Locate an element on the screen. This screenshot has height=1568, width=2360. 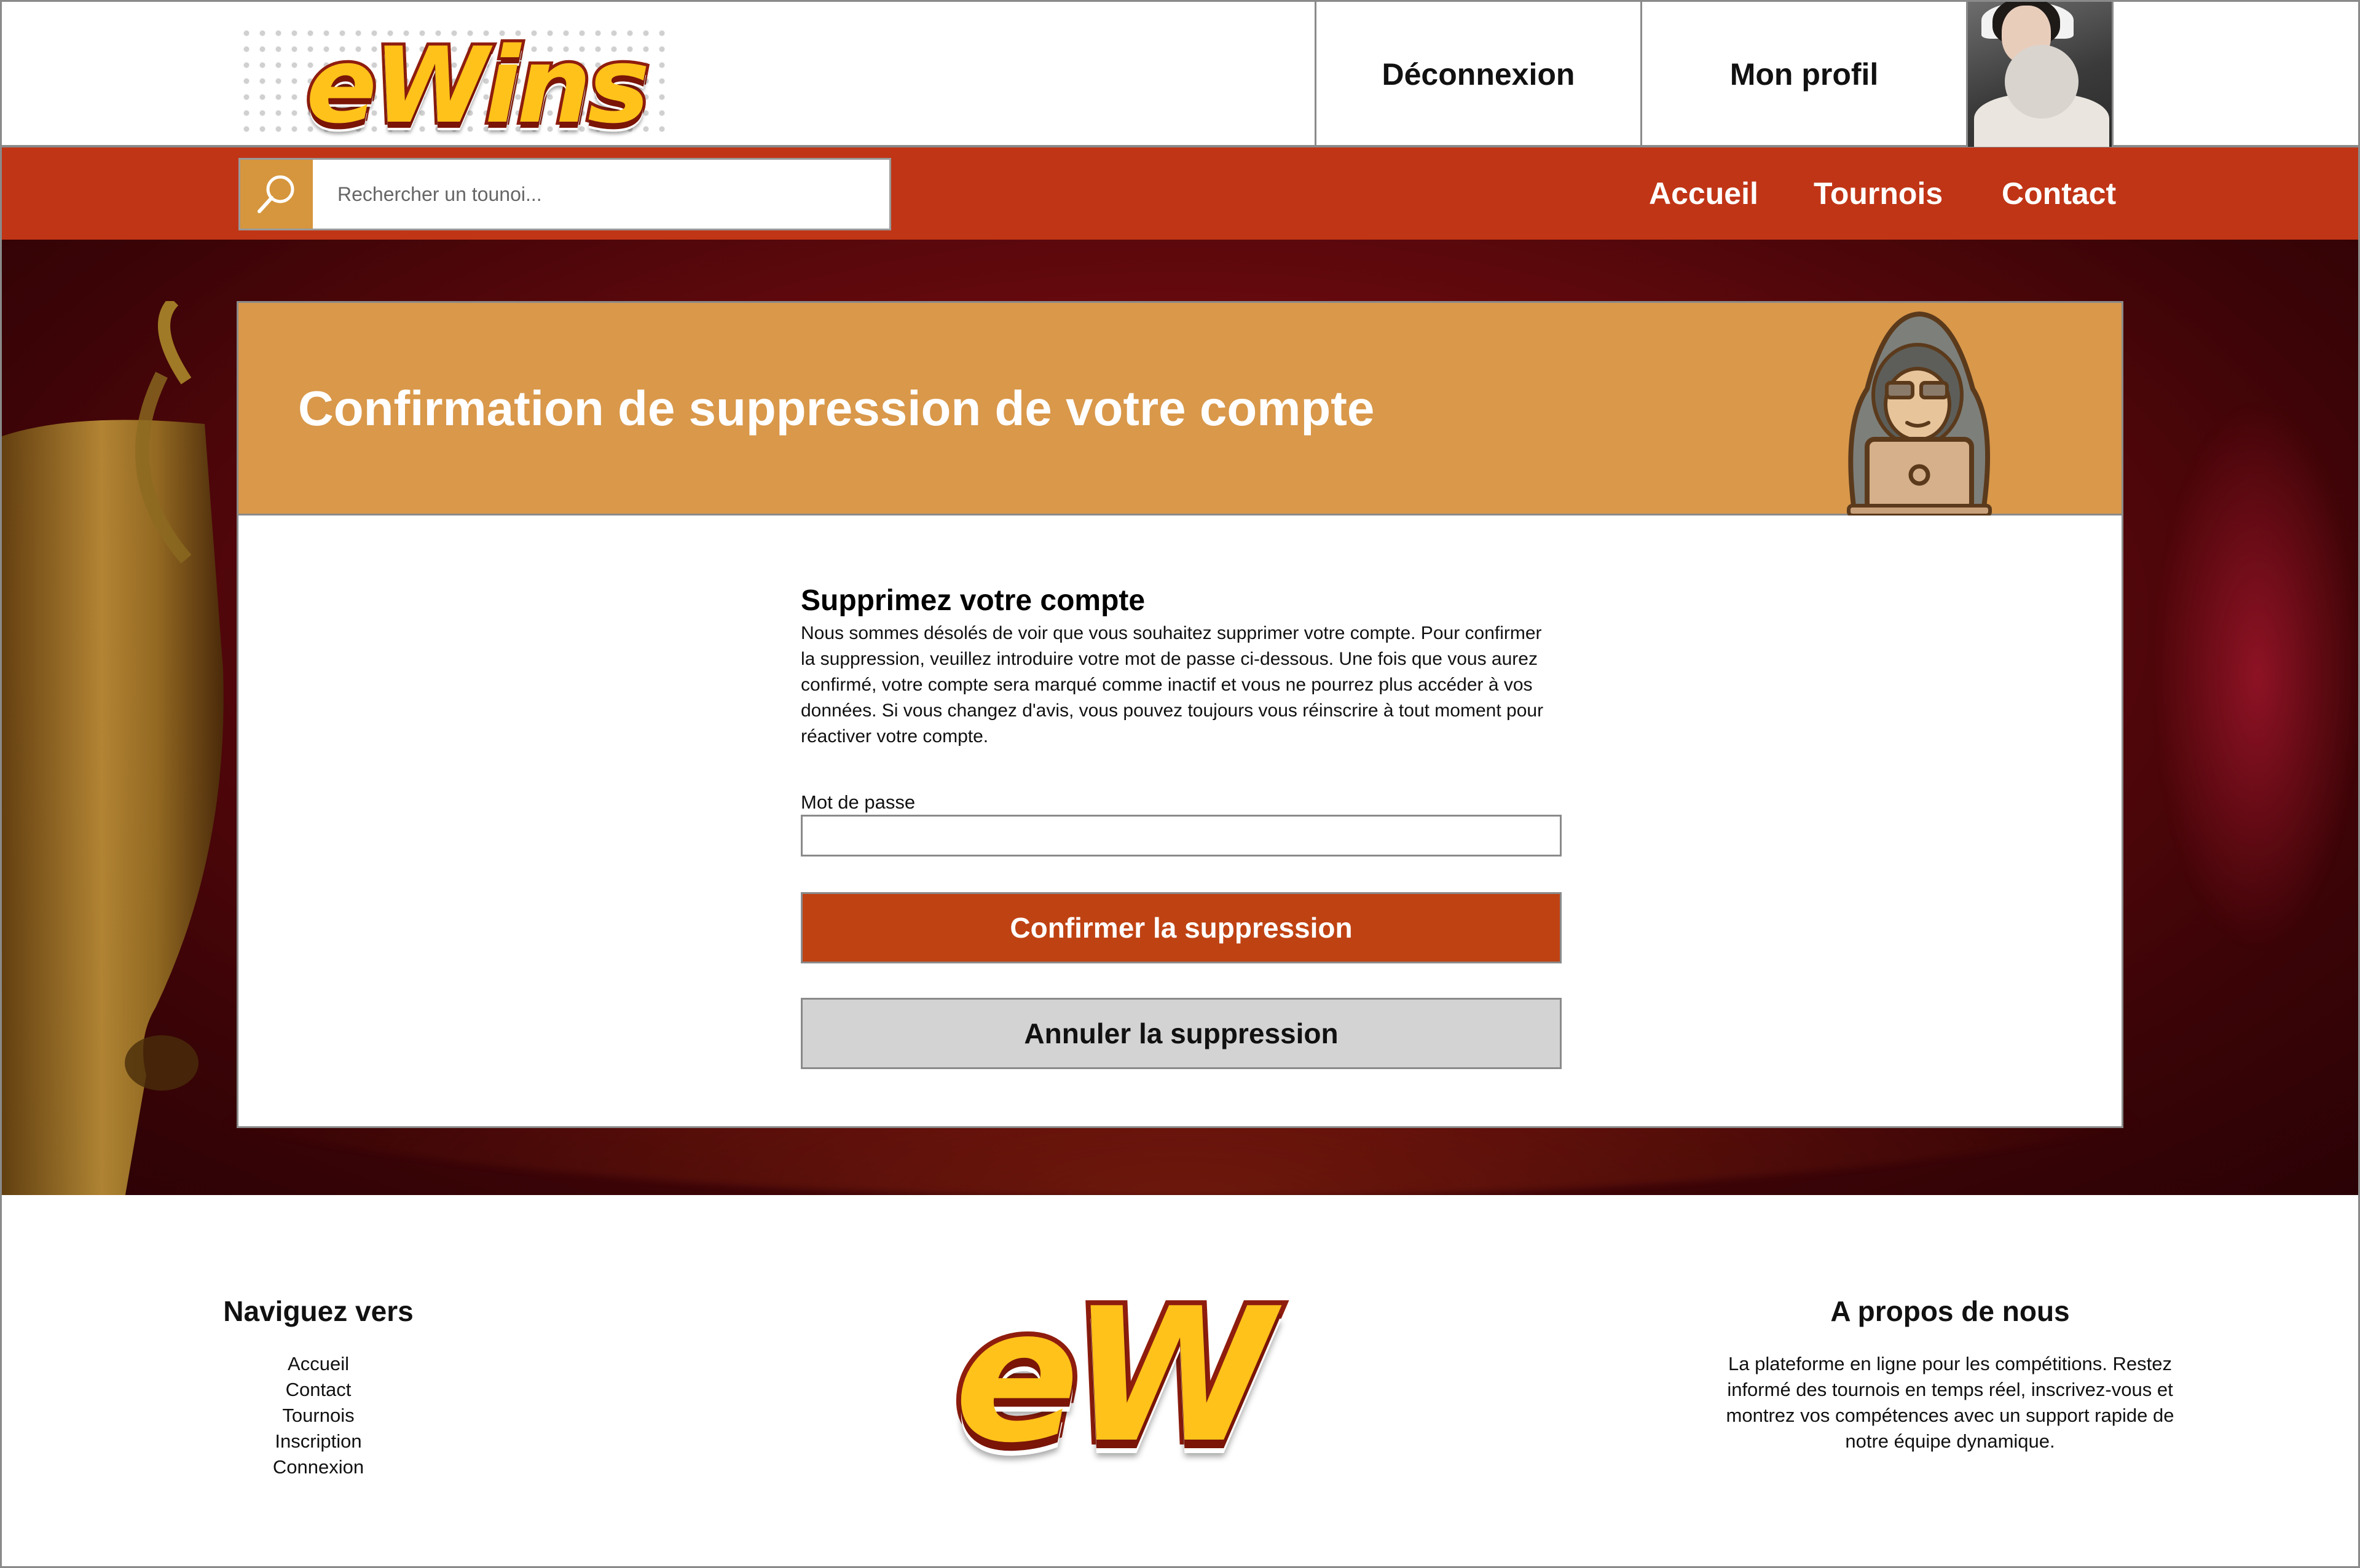
logo-text: eWins is located at coordinates (478, 86).